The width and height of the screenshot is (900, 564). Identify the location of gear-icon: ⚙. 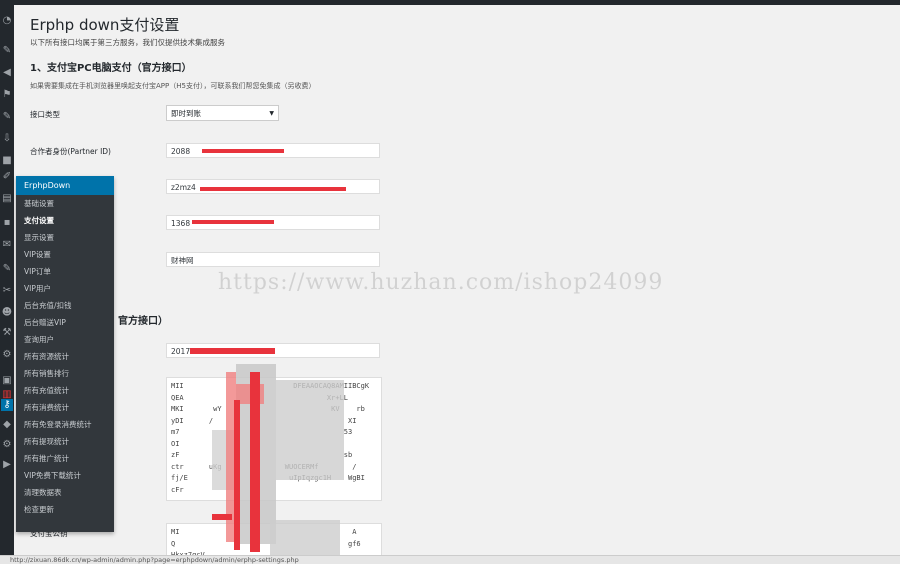
(7, 445).